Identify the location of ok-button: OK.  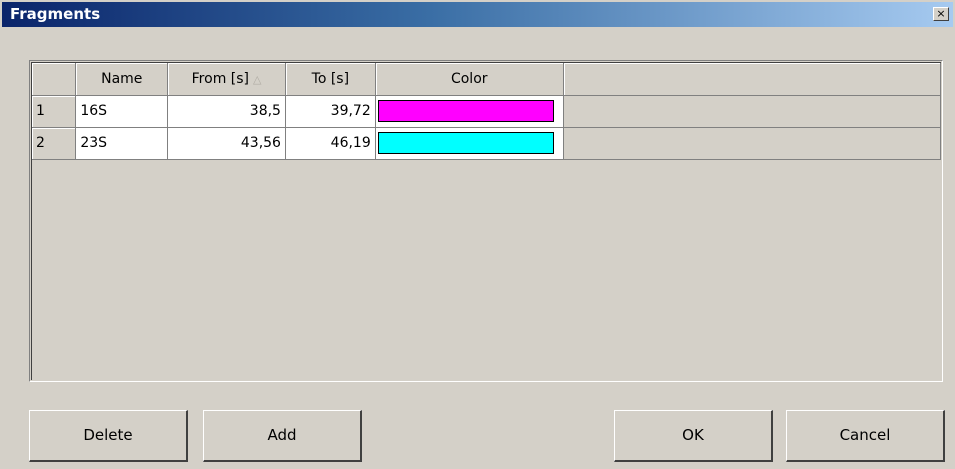
(693, 436).